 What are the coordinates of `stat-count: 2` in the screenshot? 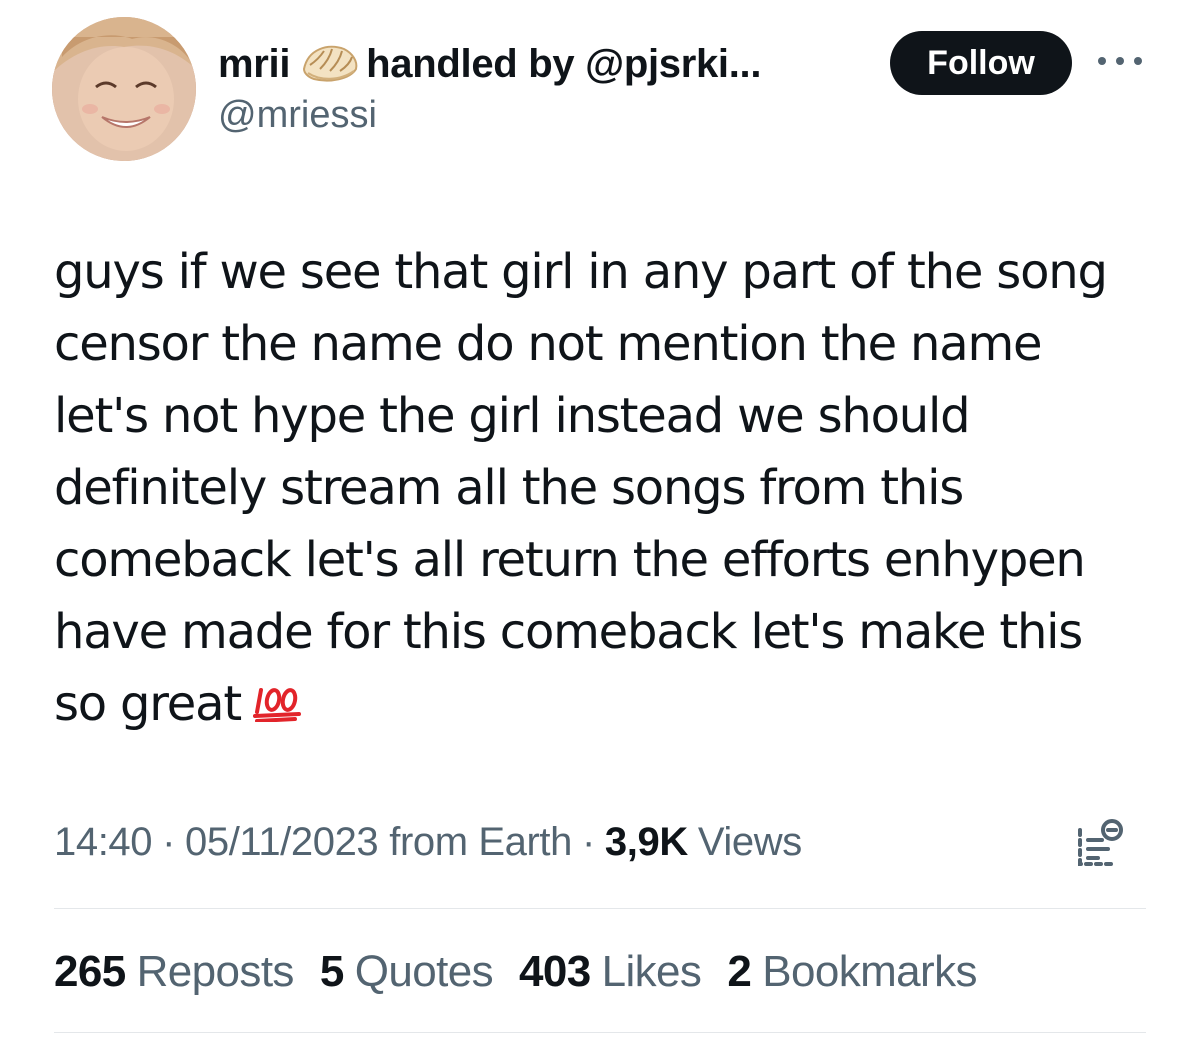 It's located at (739, 971).